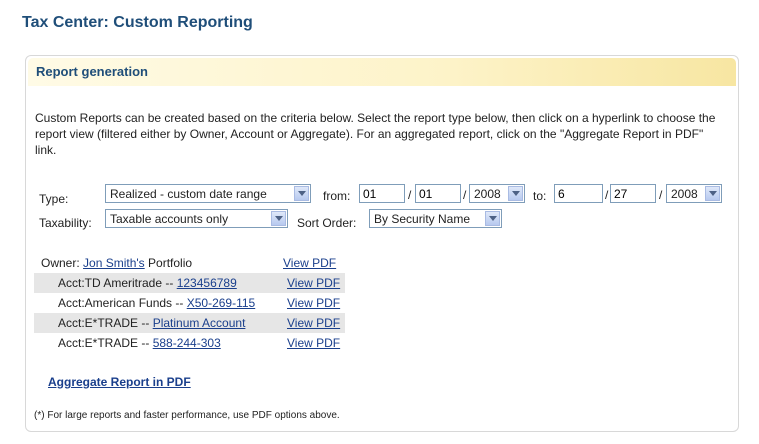 This screenshot has width=759, height=444. What do you see at coordinates (199, 323) in the screenshot?
I see `account-link: Platinum Account` at bounding box center [199, 323].